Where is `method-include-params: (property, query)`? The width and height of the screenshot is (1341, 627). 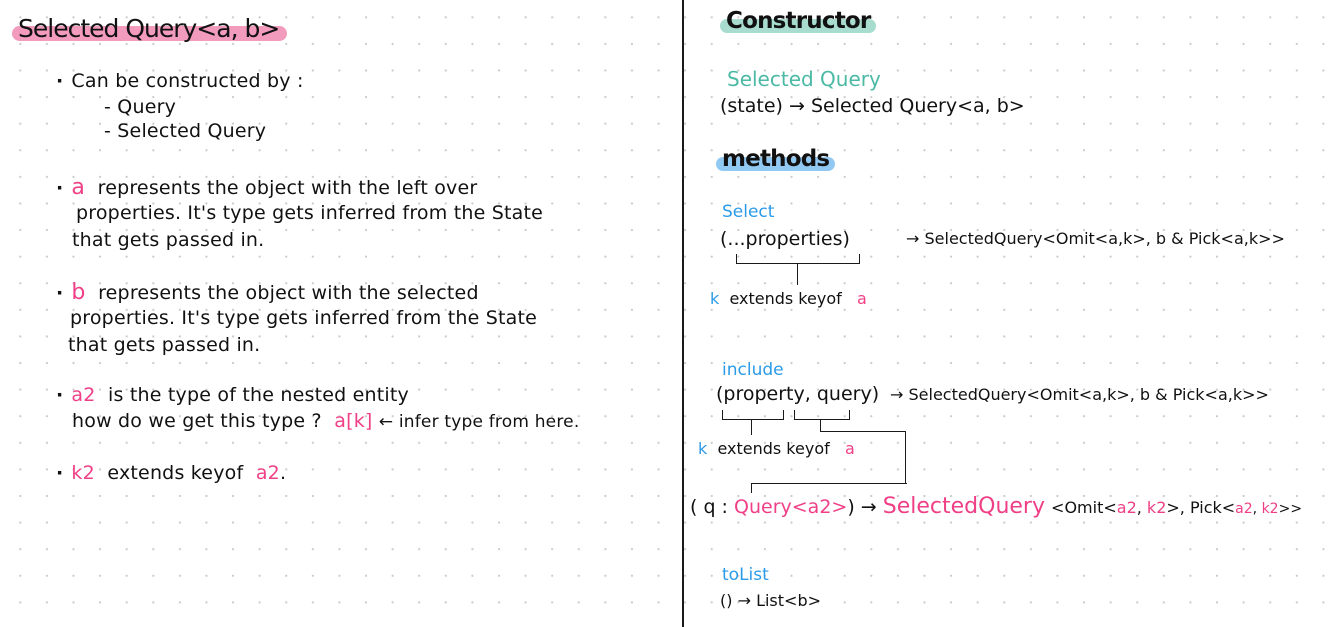 method-include-params: (property, query) is located at coordinates (798, 394).